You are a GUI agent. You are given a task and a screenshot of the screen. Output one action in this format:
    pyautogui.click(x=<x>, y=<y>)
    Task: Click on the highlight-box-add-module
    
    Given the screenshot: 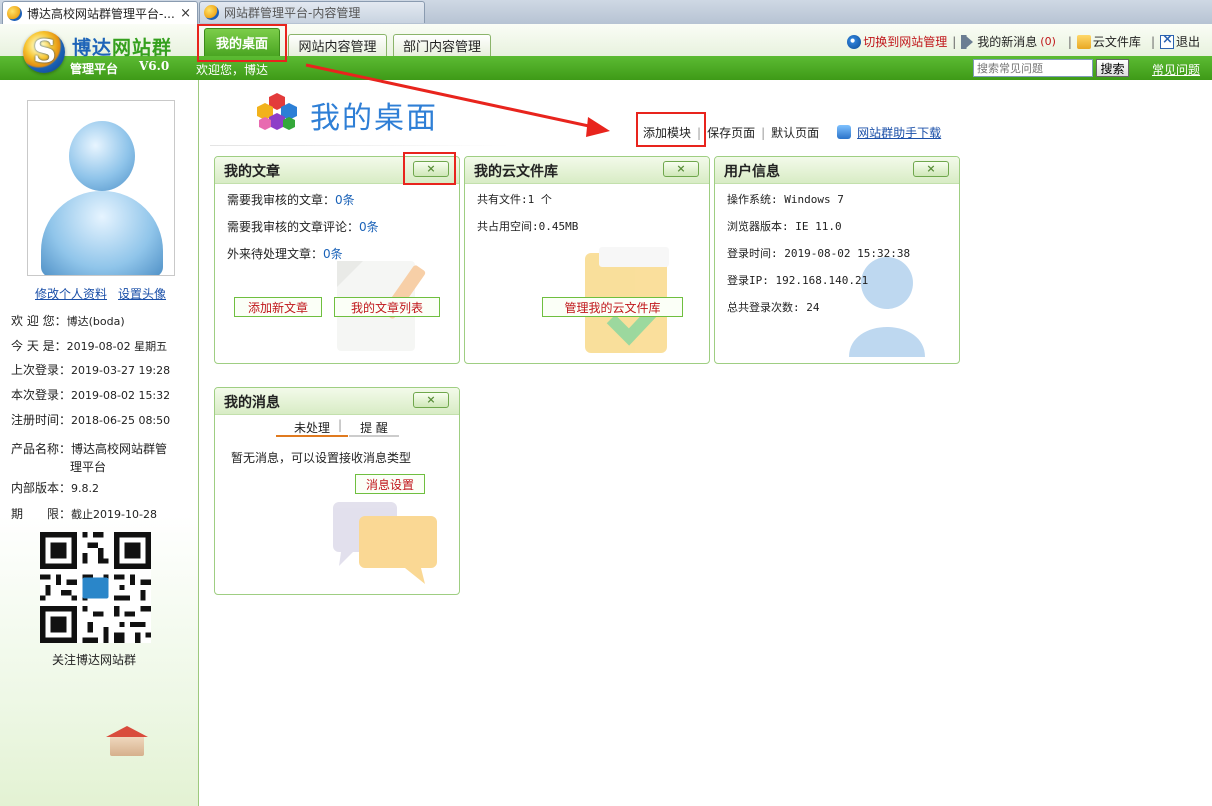 What is the action you would take?
    pyautogui.click(x=671, y=129)
    